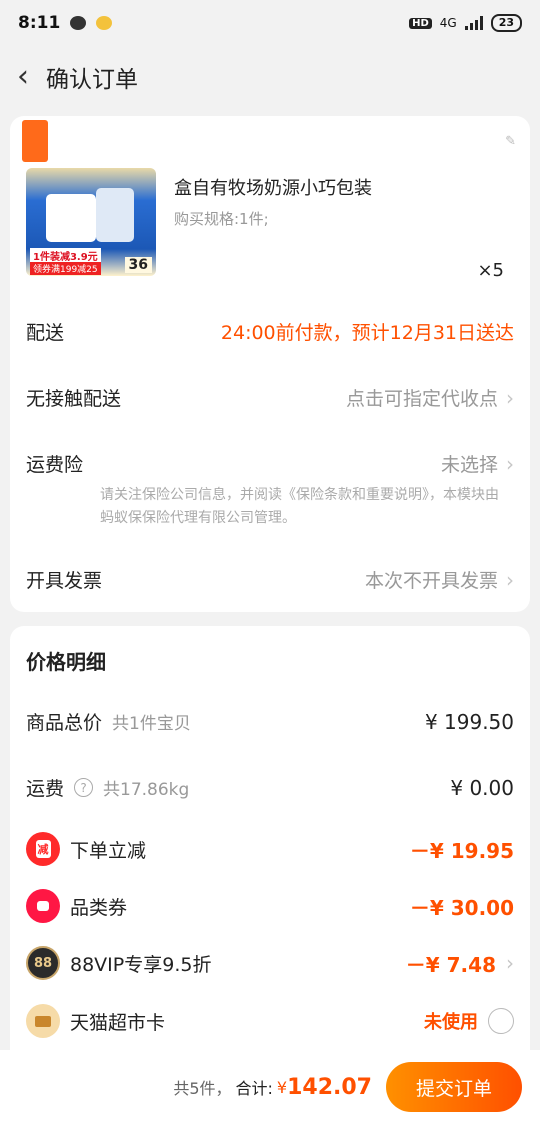  What do you see at coordinates (501, 1021) in the screenshot?
I see `supermarket-card-radio` at bounding box center [501, 1021].